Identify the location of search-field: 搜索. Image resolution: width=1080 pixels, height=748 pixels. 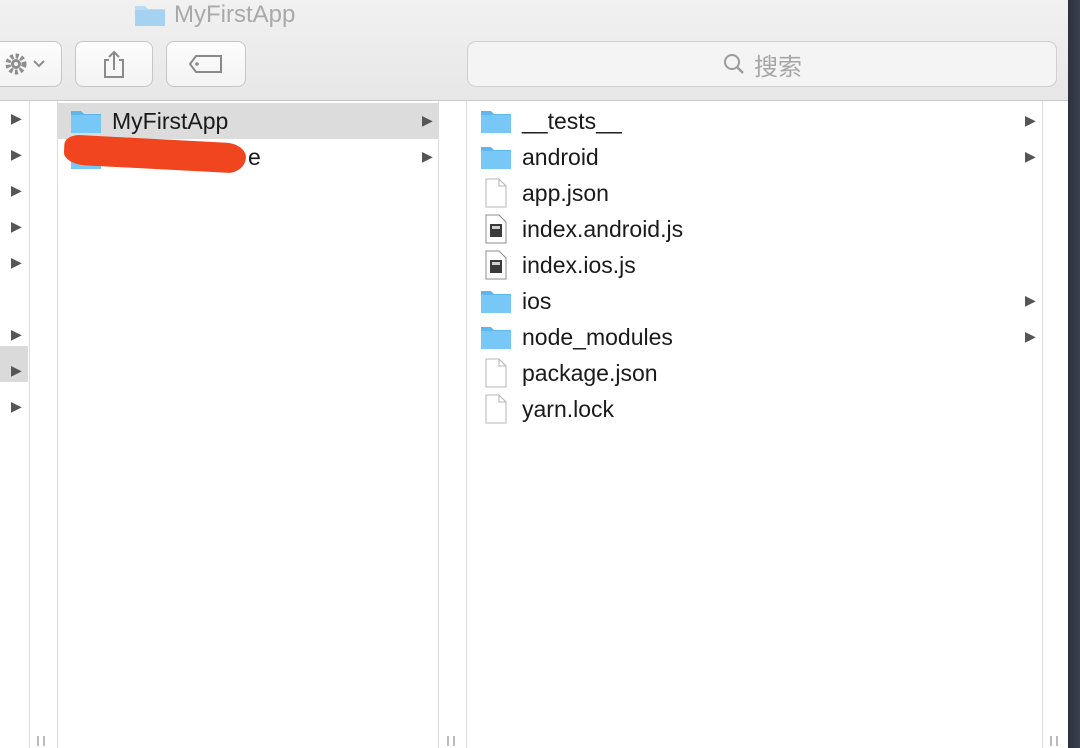
(762, 64).